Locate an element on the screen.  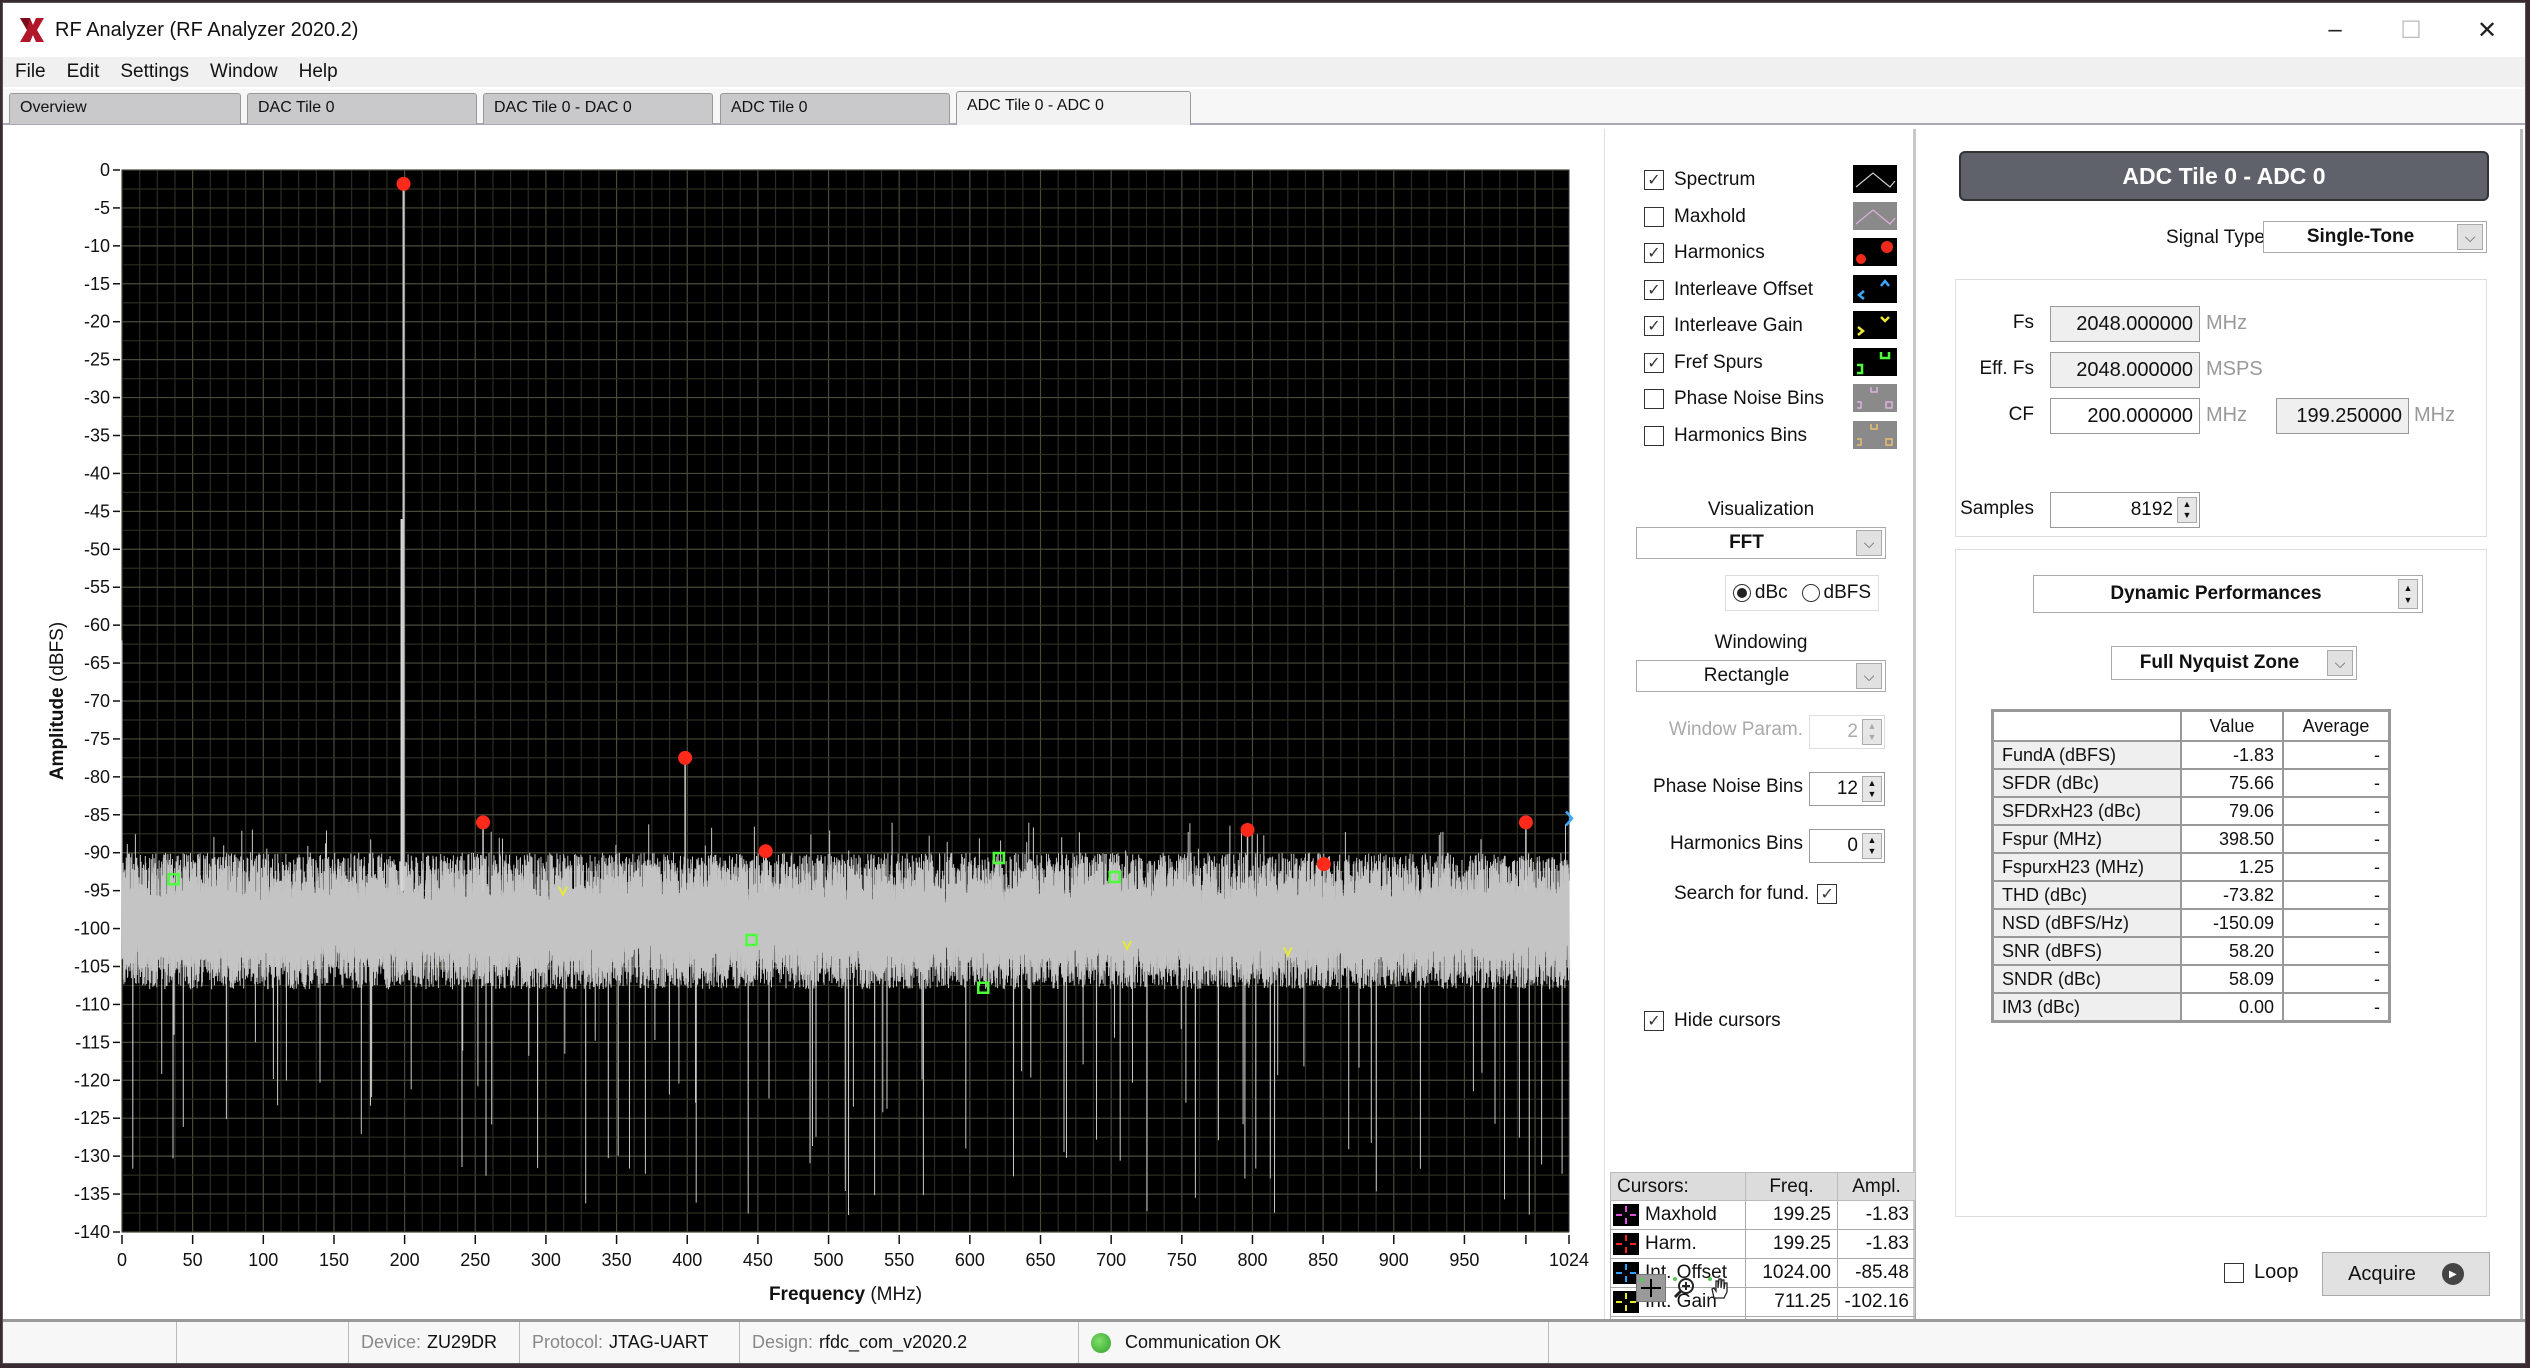
y-tick-label: -90 is located at coordinates (97, 853).